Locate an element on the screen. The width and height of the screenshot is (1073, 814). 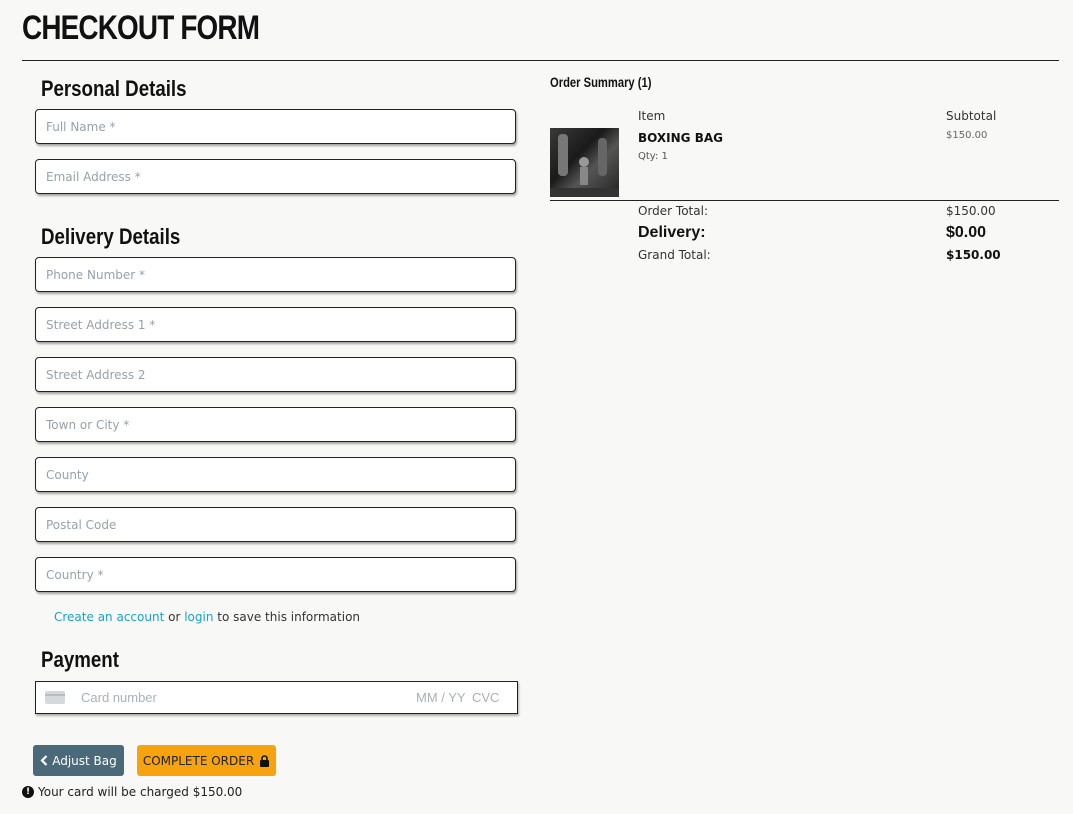
adjust-bag-button: Adjust Bag is located at coordinates (78, 760).